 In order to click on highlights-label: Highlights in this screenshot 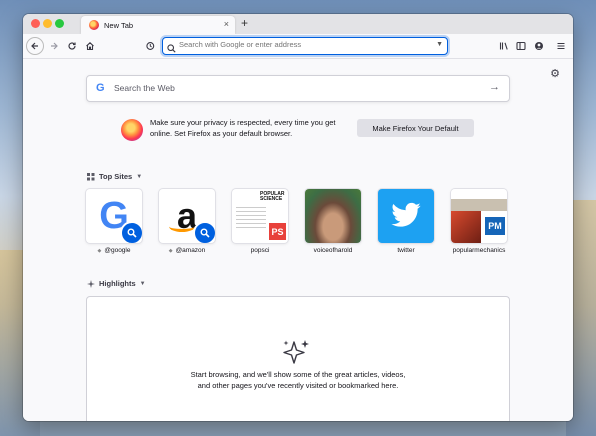, I will do `click(117, 283)`.